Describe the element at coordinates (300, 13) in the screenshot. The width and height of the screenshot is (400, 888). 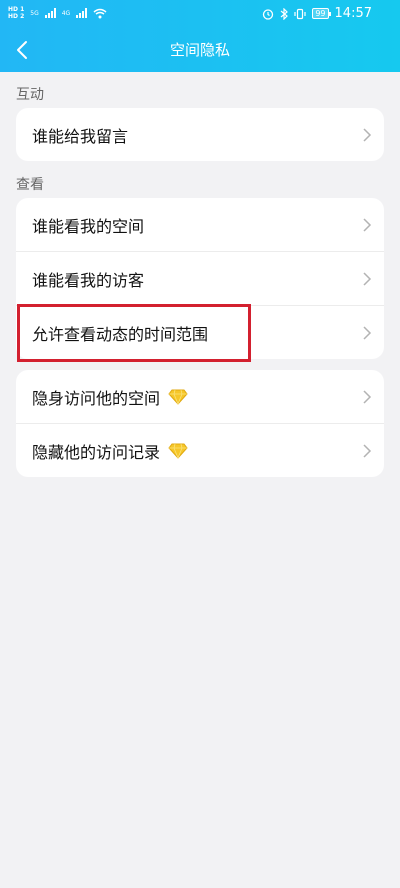
I see `vibrate-icon` at that location.